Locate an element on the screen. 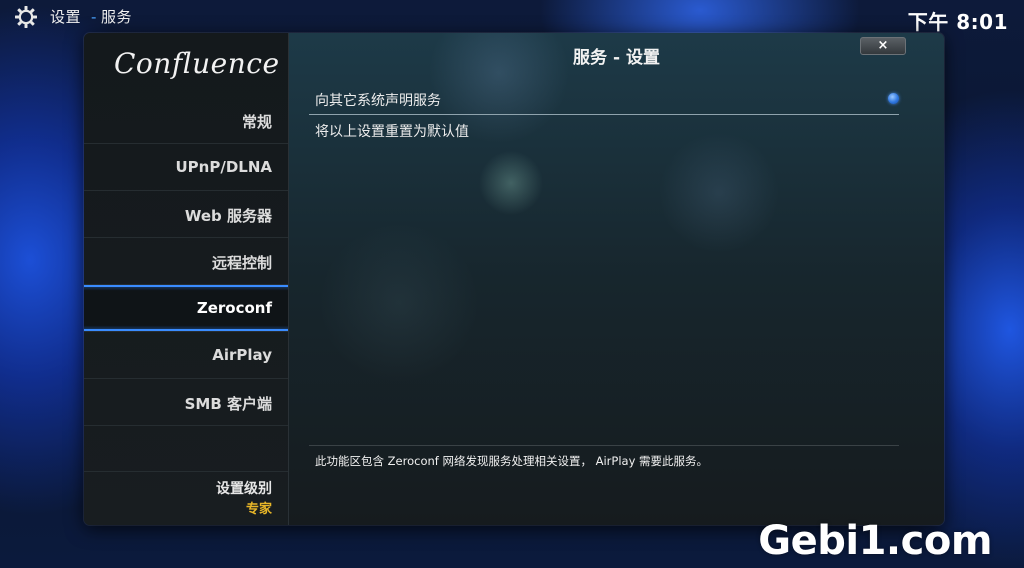  breadcrumb: 设置 - 服务 is located at coordinates (91, 16).